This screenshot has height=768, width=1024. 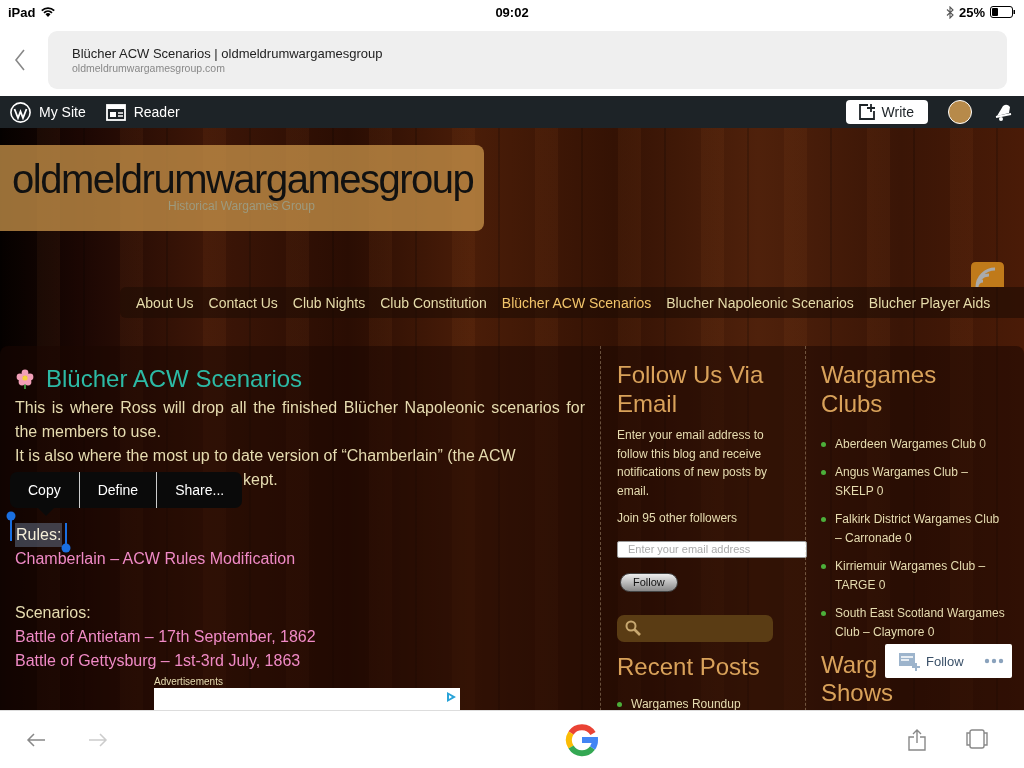 What do you see at coordinates (300, 420) in the screenshot?
I see `post-paragraph: This is where Ross will drop all the finished Blücher Napoleonic scenarios for the members to use.` at bounding box center [300, 420].